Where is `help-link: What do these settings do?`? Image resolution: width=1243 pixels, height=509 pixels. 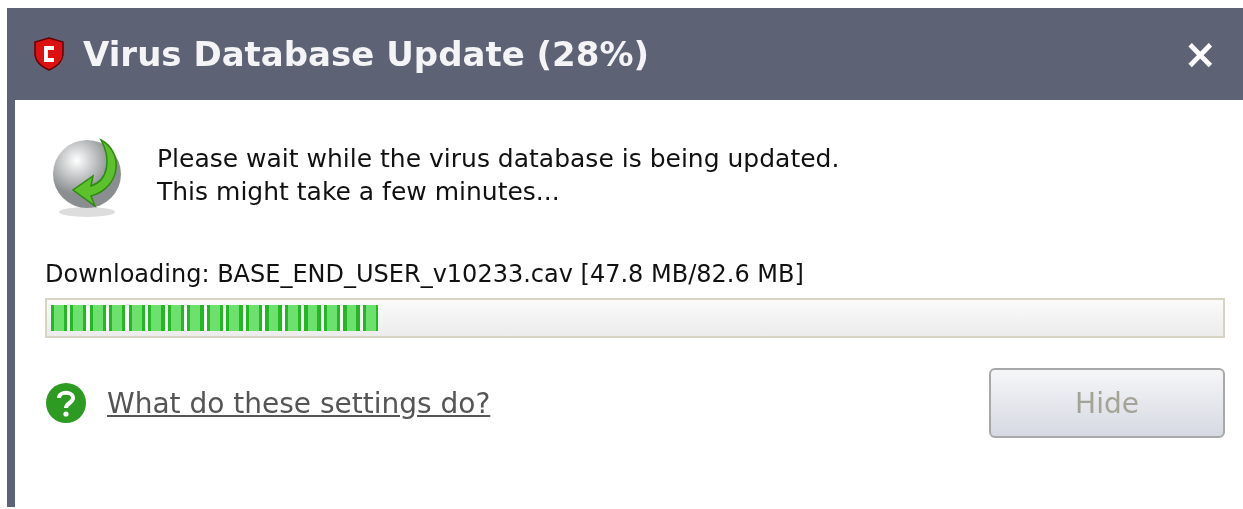
help-link: What do these settings do? is located at coordinates (538, 403).